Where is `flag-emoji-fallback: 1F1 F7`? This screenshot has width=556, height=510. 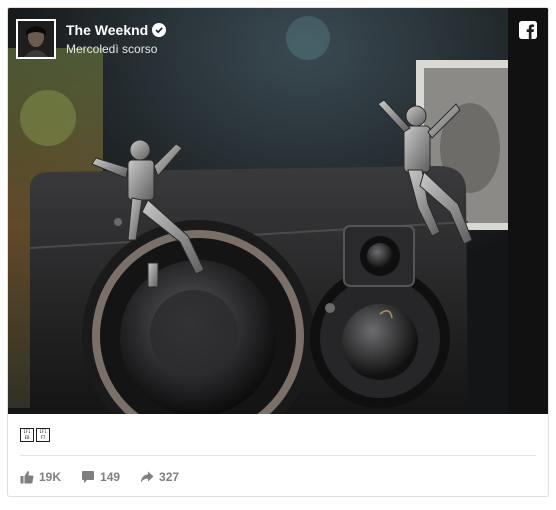
flag-emoji-fallback: 1F1 F7 is located at coordinates (43, 435).